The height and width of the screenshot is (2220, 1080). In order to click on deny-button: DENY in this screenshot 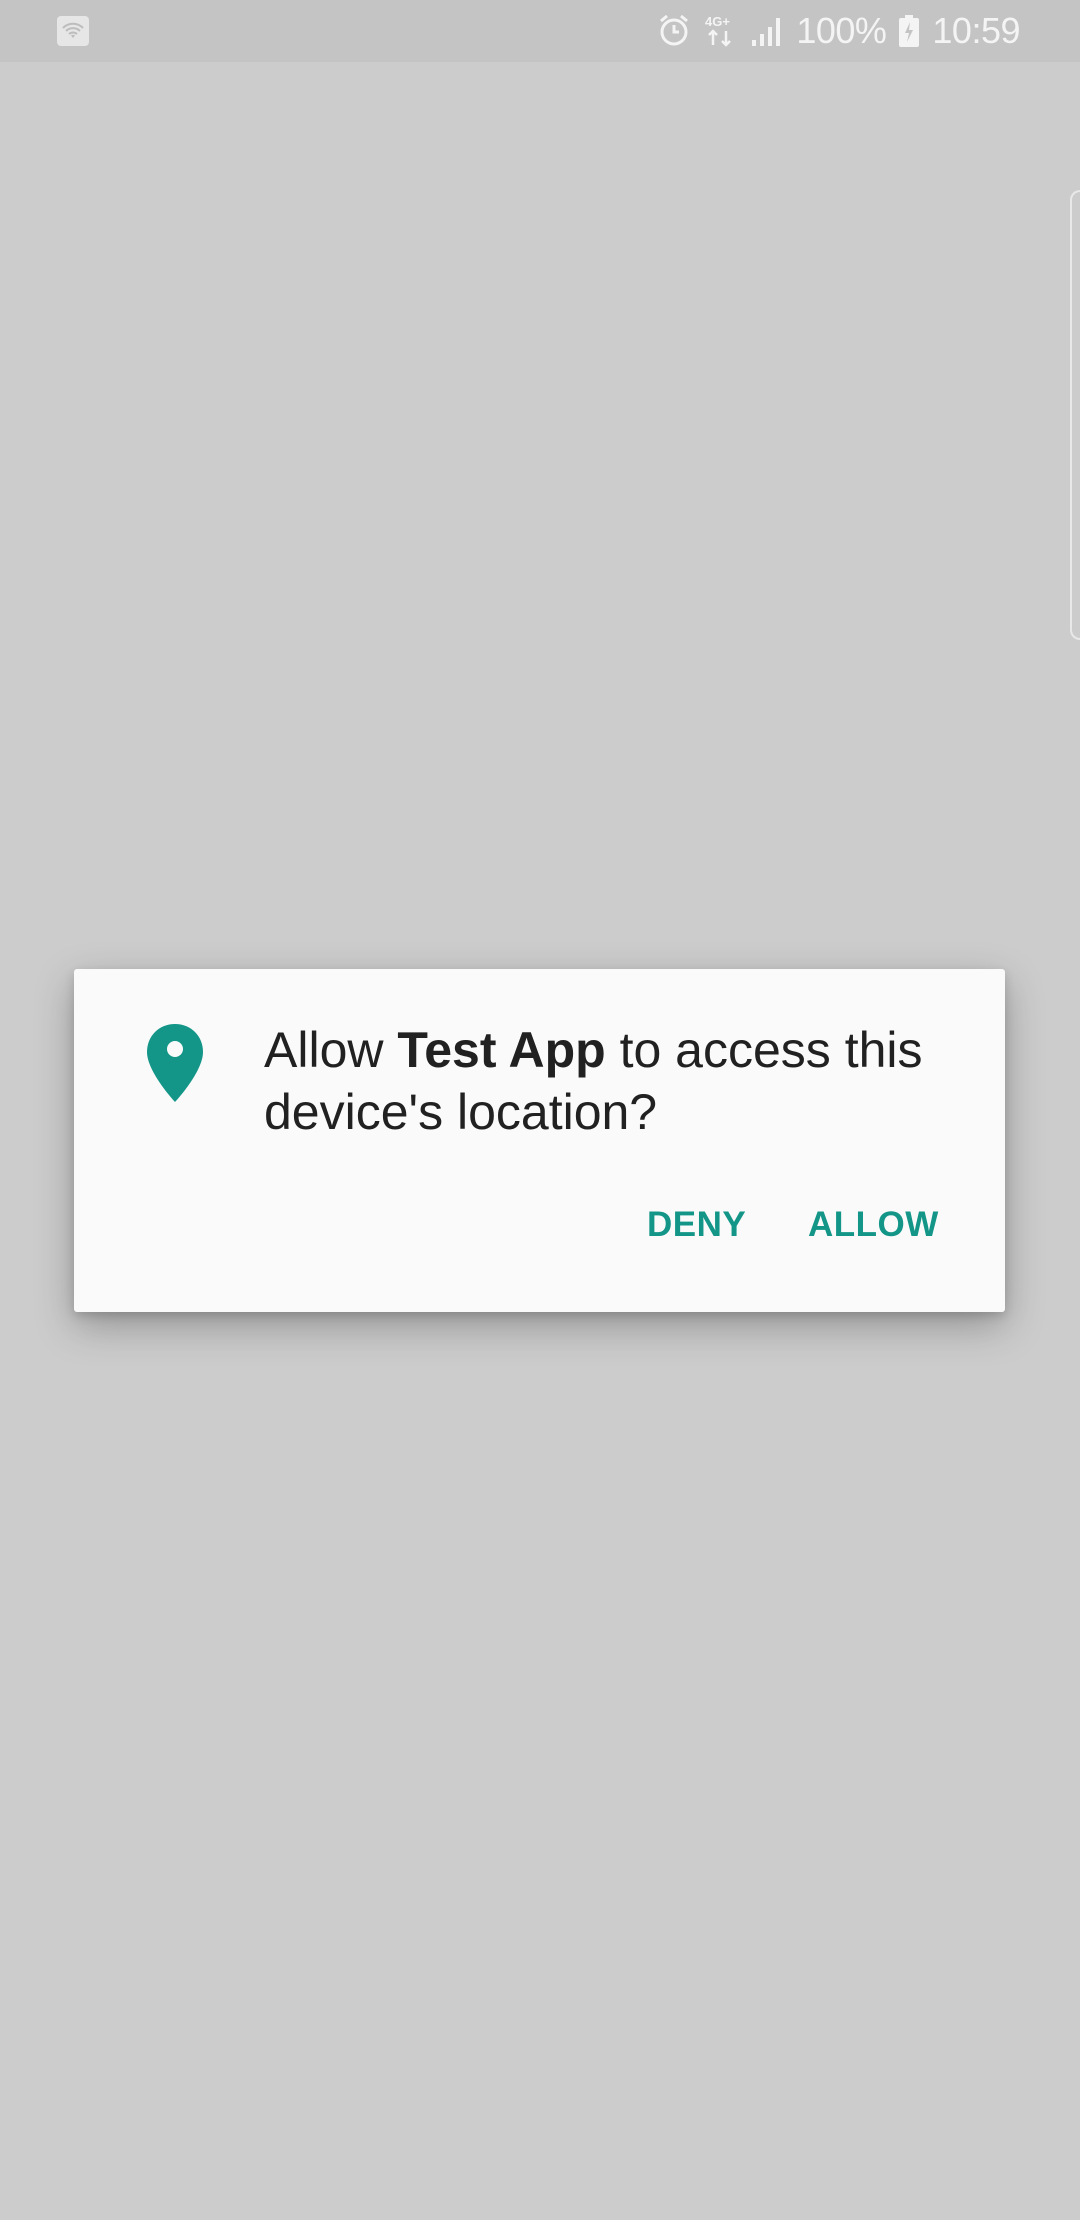, I will do `click(696, 1225)`.